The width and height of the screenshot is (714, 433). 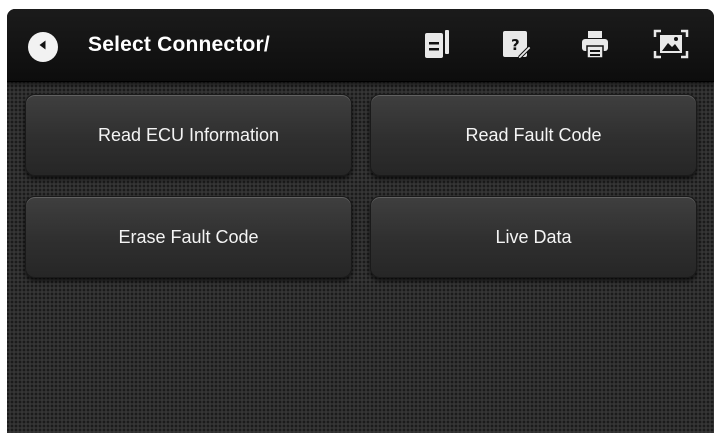 I want to click on screenshot-icon, so click(x=671, y=46).